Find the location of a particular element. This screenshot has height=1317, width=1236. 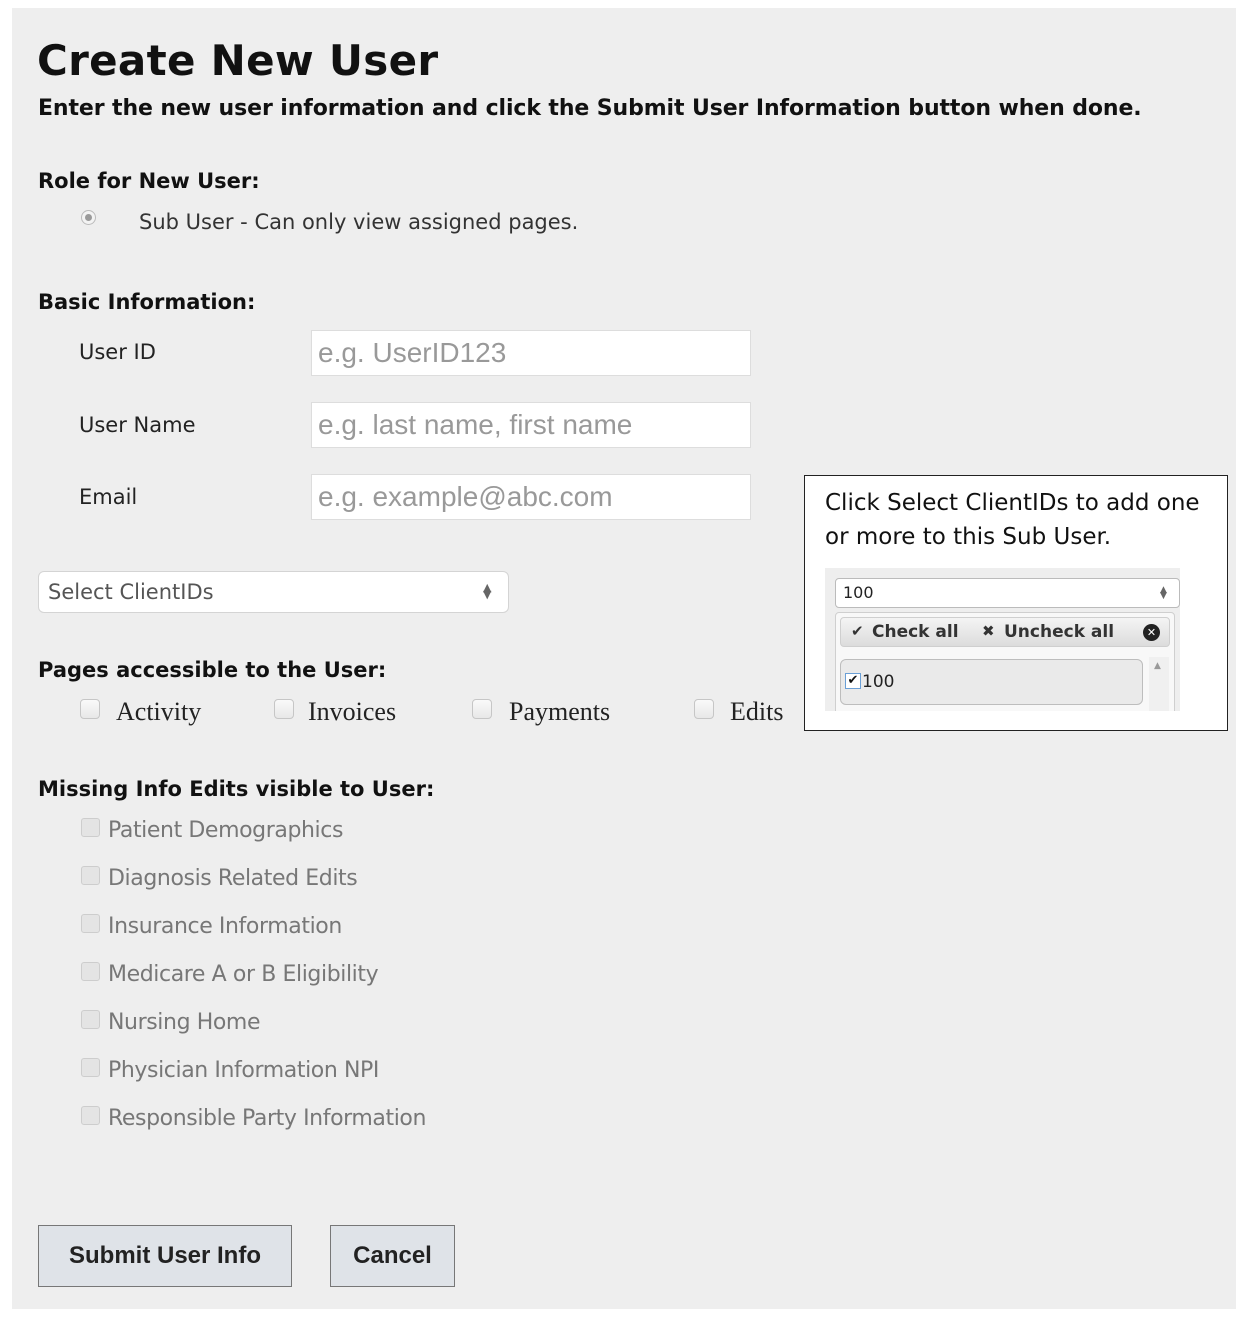

scroll-up-arrow-icon: ▲ is located at coordinates (1157, 666).